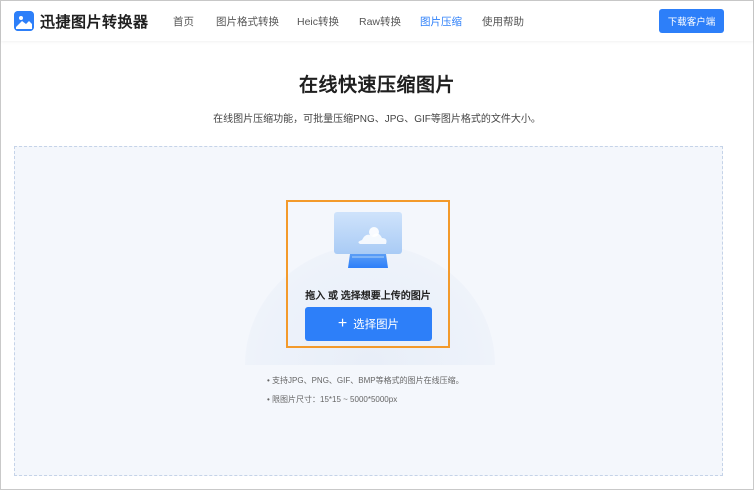 The height and width of the screenshot is (490, 754). Describe the element at coordinates (342, 323) in the screenshot. I see `plus-icon: +` at that location.